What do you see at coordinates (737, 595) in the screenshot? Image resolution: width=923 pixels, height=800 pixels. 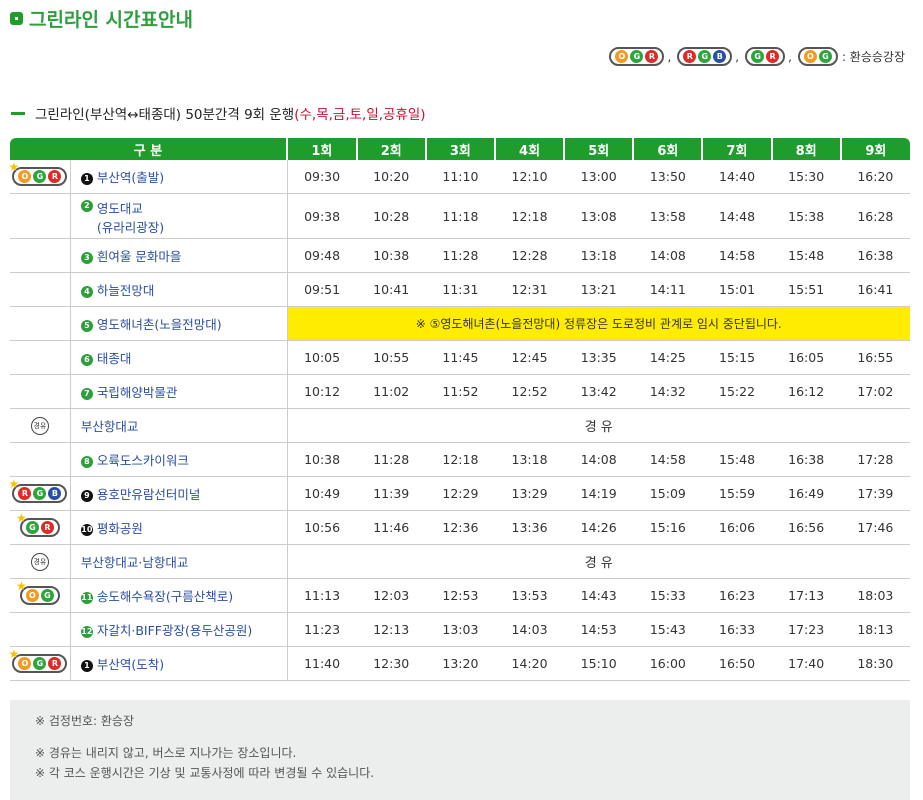 I see `time-cell: 16:23` at bounding box center [737, 595].